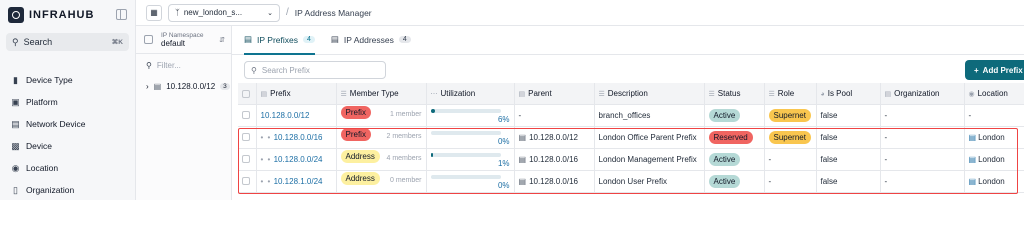 The image size is (1024, 240). What do you see at coordinates (734, 94) in the screenshot?
I see `column-header-status: ☰ Status` at bounding box center [734, 94].